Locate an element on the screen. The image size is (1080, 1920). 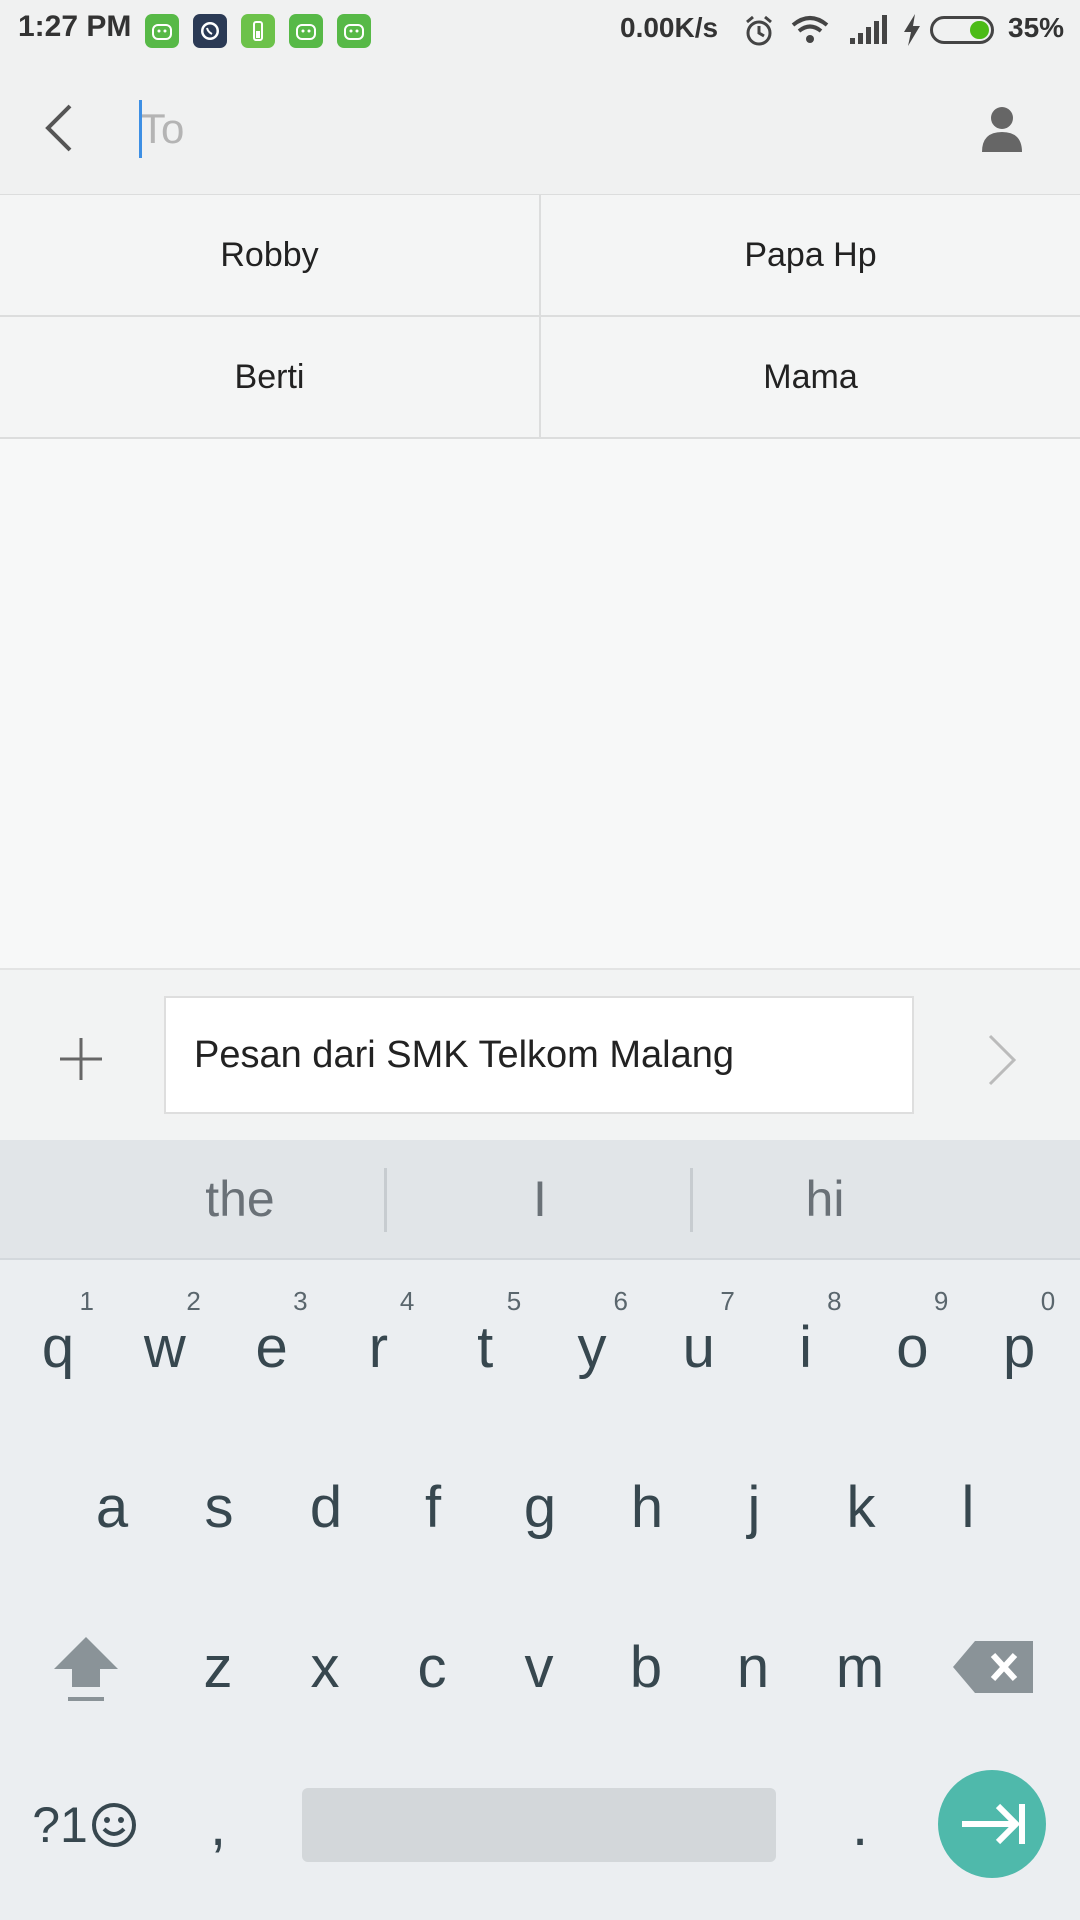
key-h: h is located at coordinates (647, 1507).